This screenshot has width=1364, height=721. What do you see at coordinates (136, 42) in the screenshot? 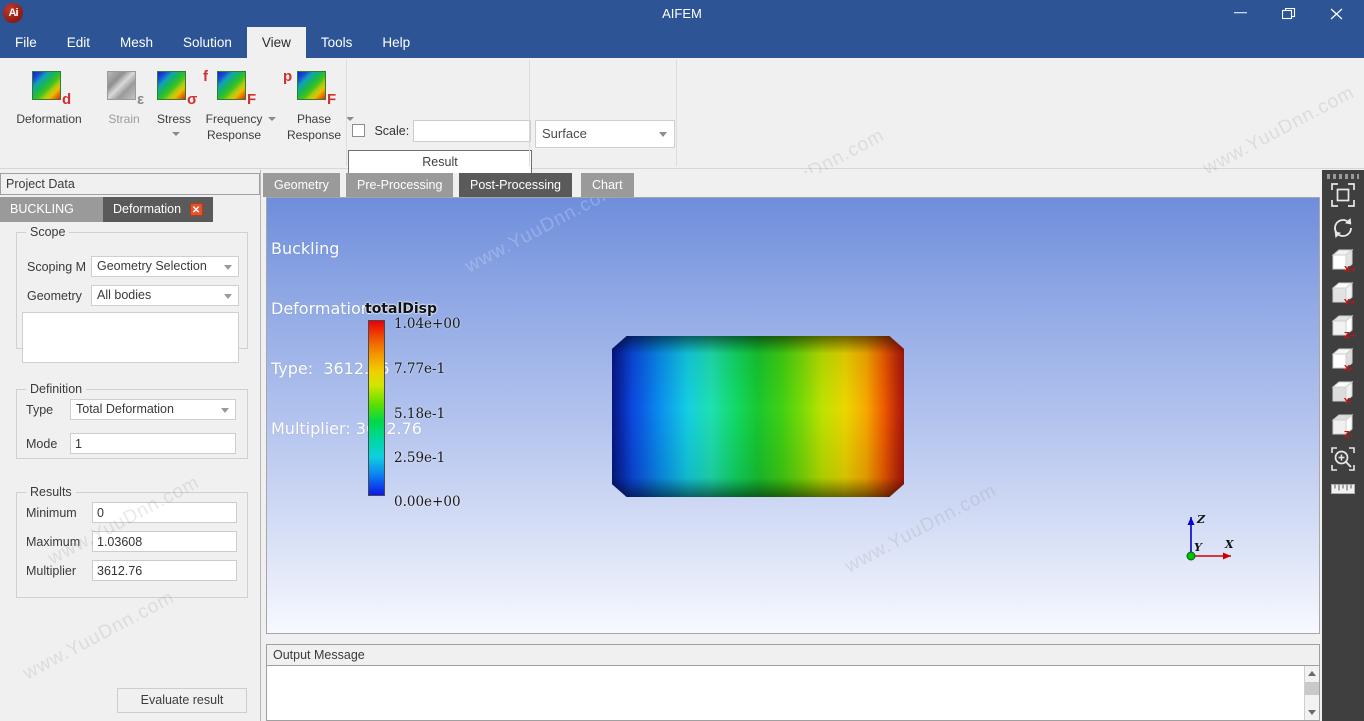
I see `menu-item-mesh: Mesh` at bounding box center [136, 42].